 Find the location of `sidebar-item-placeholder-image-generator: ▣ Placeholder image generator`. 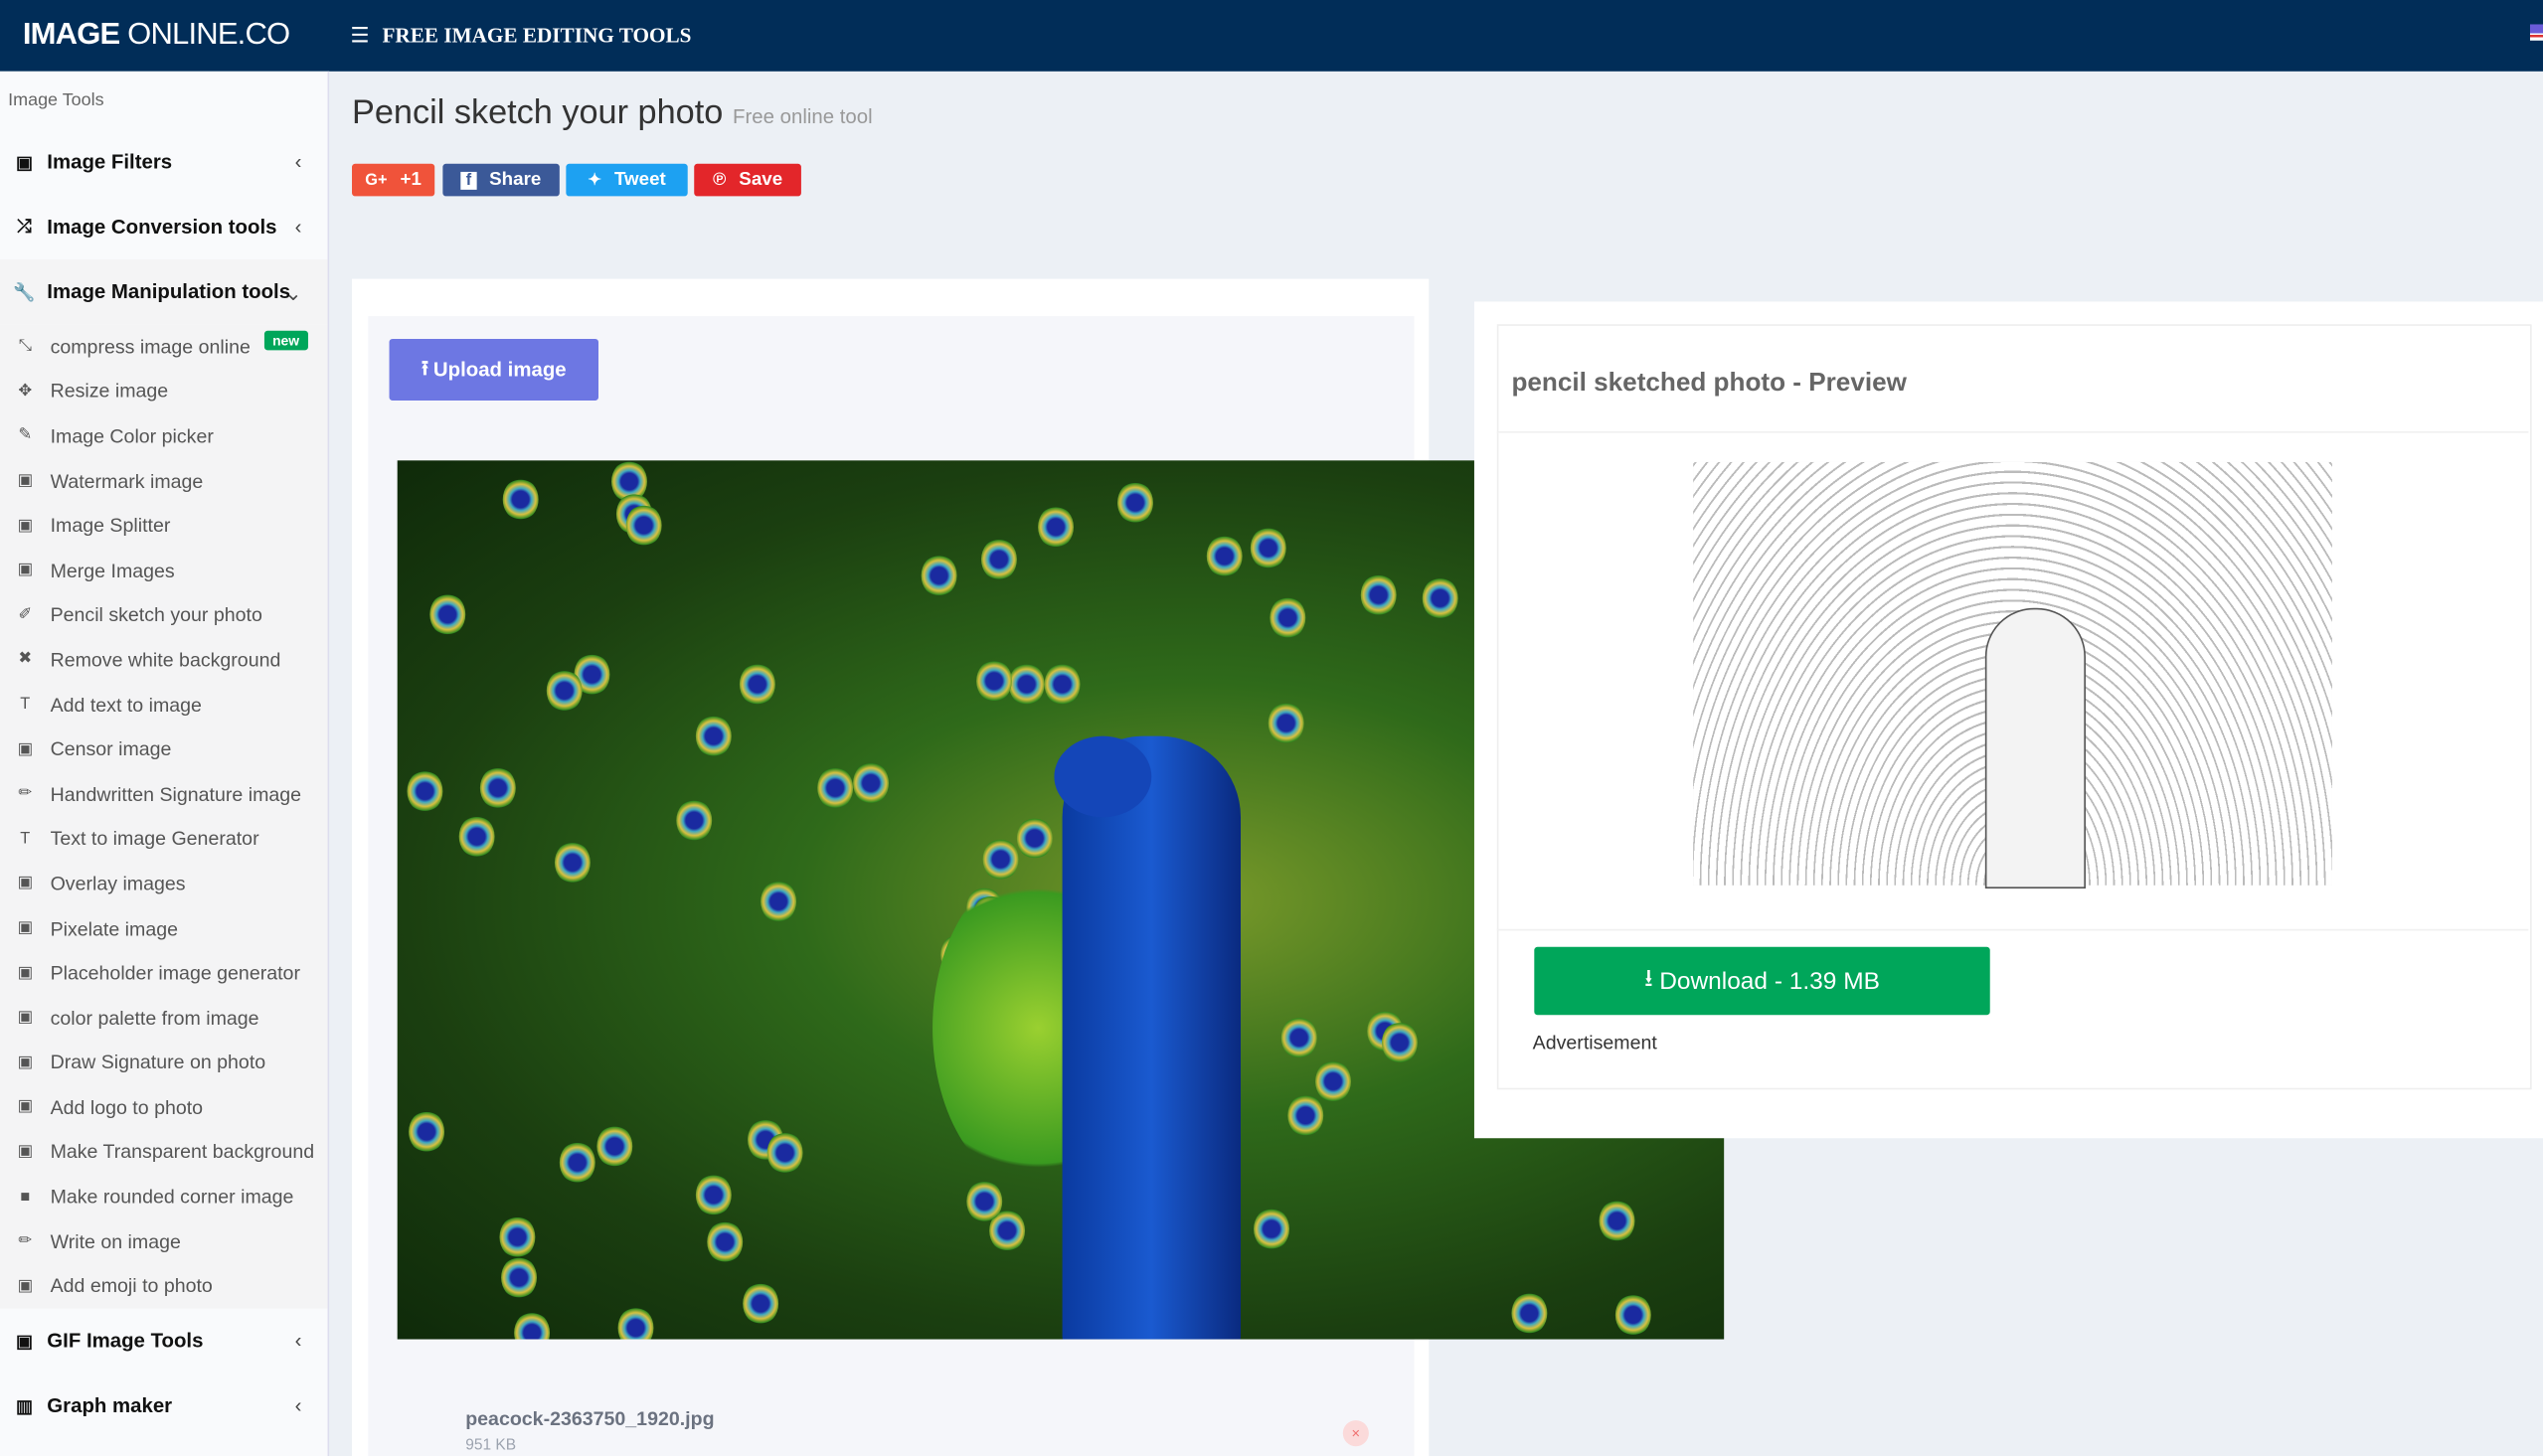

sidebar-item-placeholder-image-generator: ▣ Placeholder image generator is located at coordinates (164, 973).